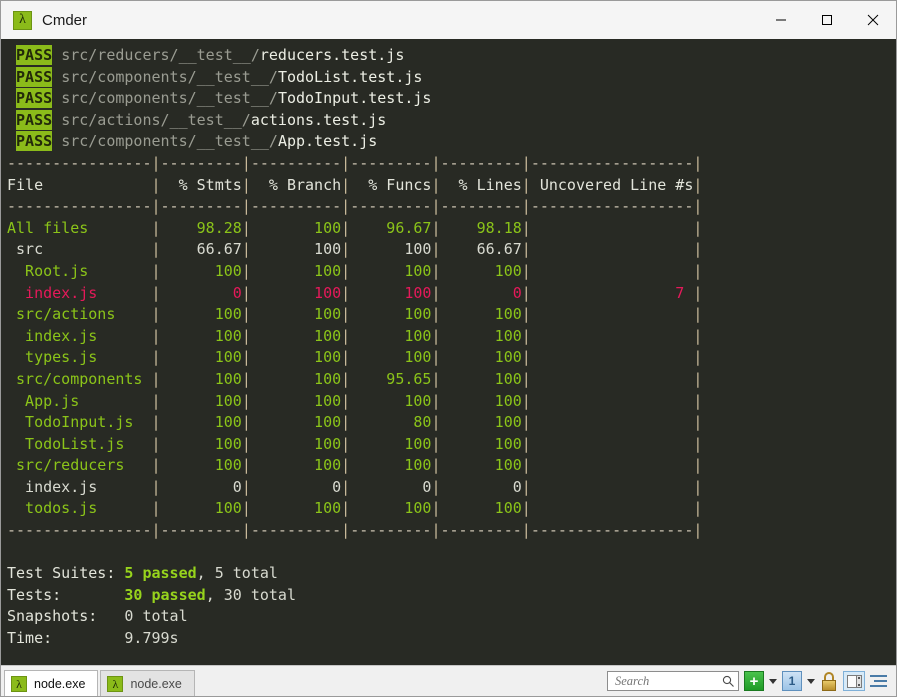 Image resolution: width=897 pixels, height=697 pixels. Describe the element at coordinates (451, 250) in the screenshot. I see `table-row: src | 66.67| 100| 100| 66.67| |` at that location.